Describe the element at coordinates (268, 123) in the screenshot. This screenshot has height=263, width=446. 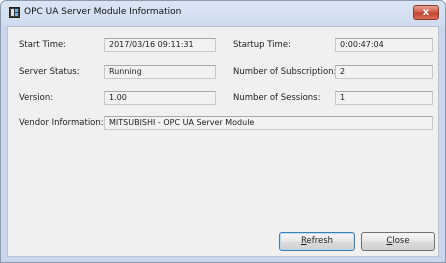
I see `vendor-info-field: MITSUBISHI - OPC UA Server Module` at that location.